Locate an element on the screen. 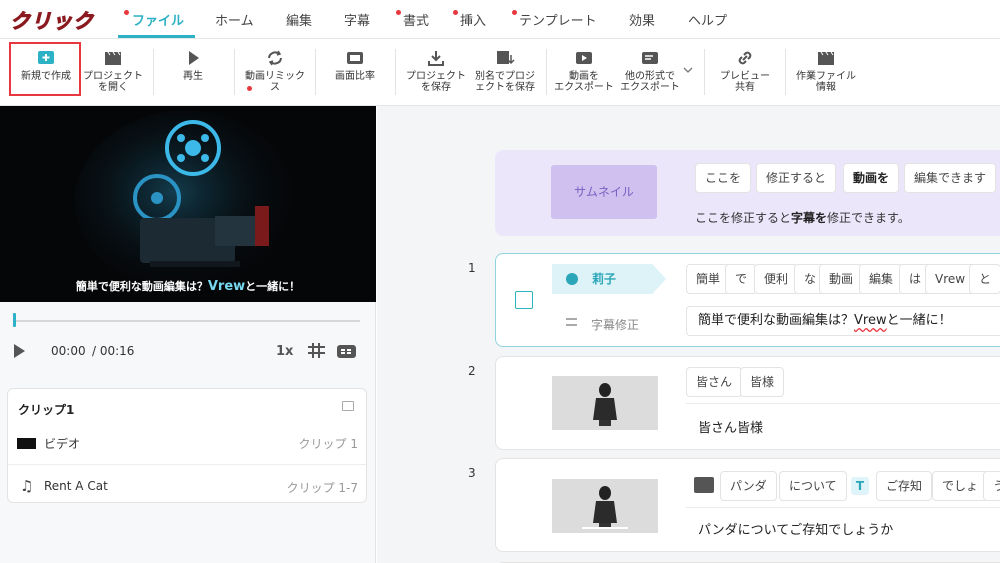 This screenshot has height=563, width=1000. word-chip: 皆さん is located at coordinates (714, 382).